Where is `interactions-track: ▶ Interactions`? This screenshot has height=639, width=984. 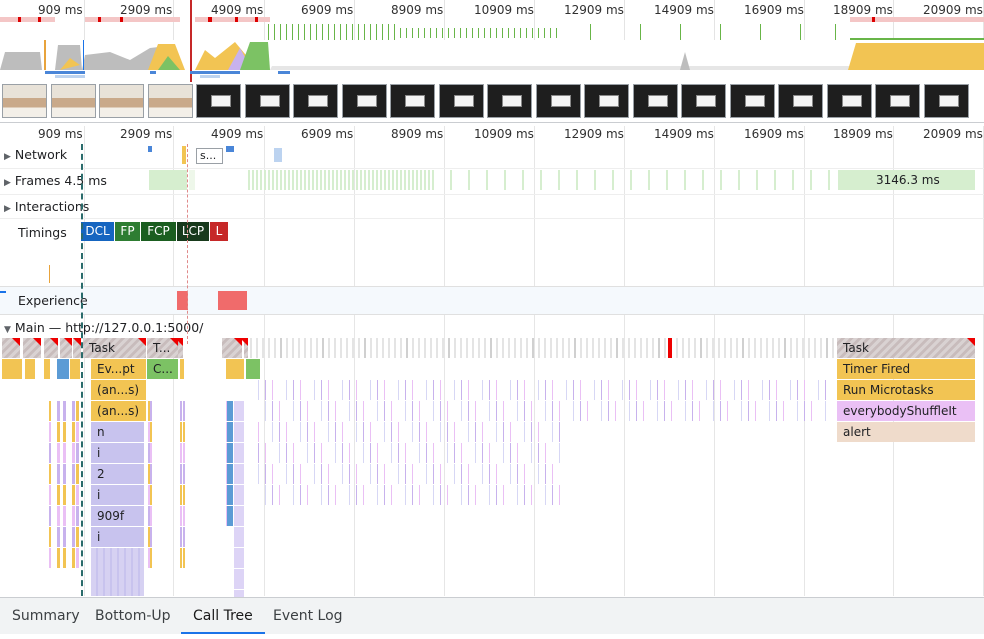
interactions-track: ▶ Interactions is located at coordinates (492, 206).